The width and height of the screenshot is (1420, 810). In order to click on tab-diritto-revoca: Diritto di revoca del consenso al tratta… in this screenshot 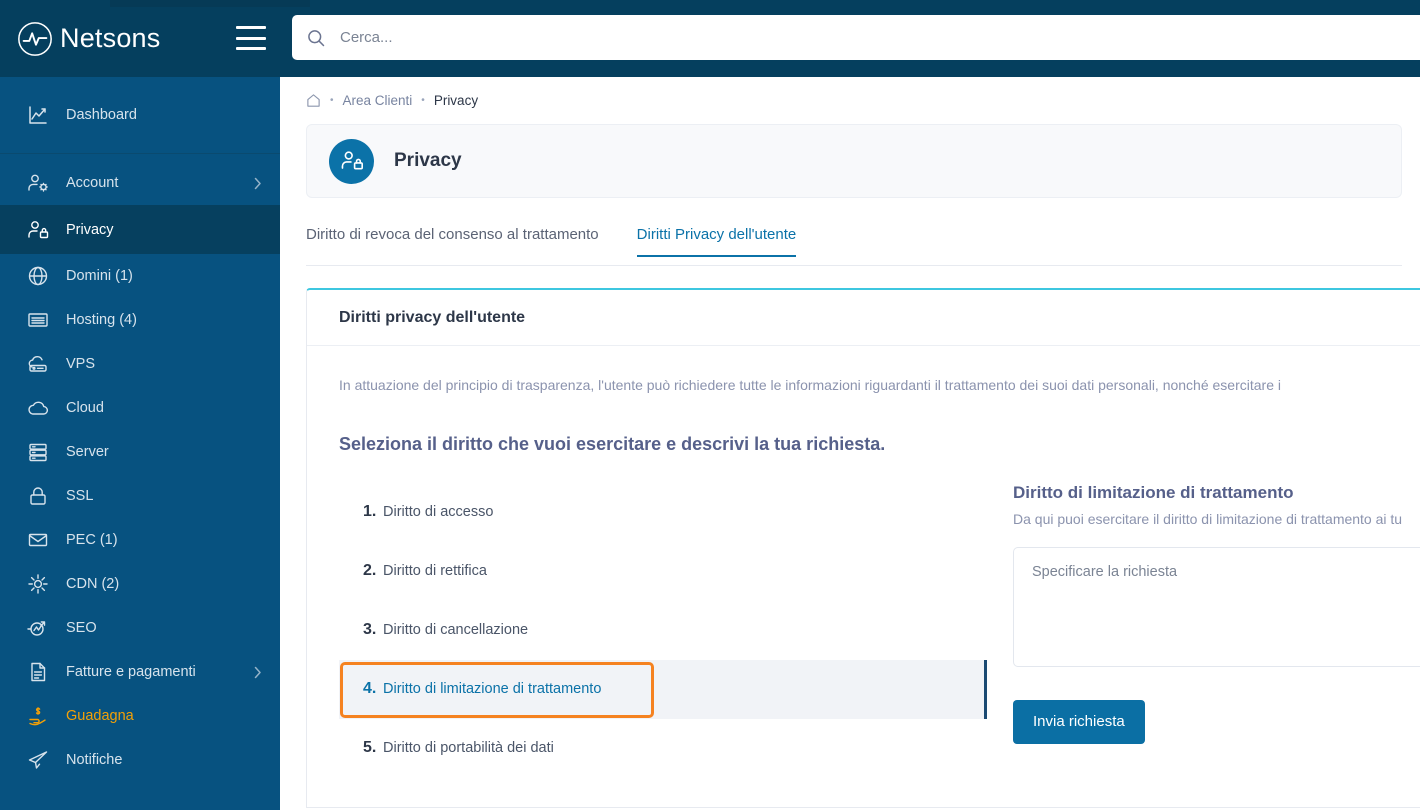, I will do `click(452, 241)`.